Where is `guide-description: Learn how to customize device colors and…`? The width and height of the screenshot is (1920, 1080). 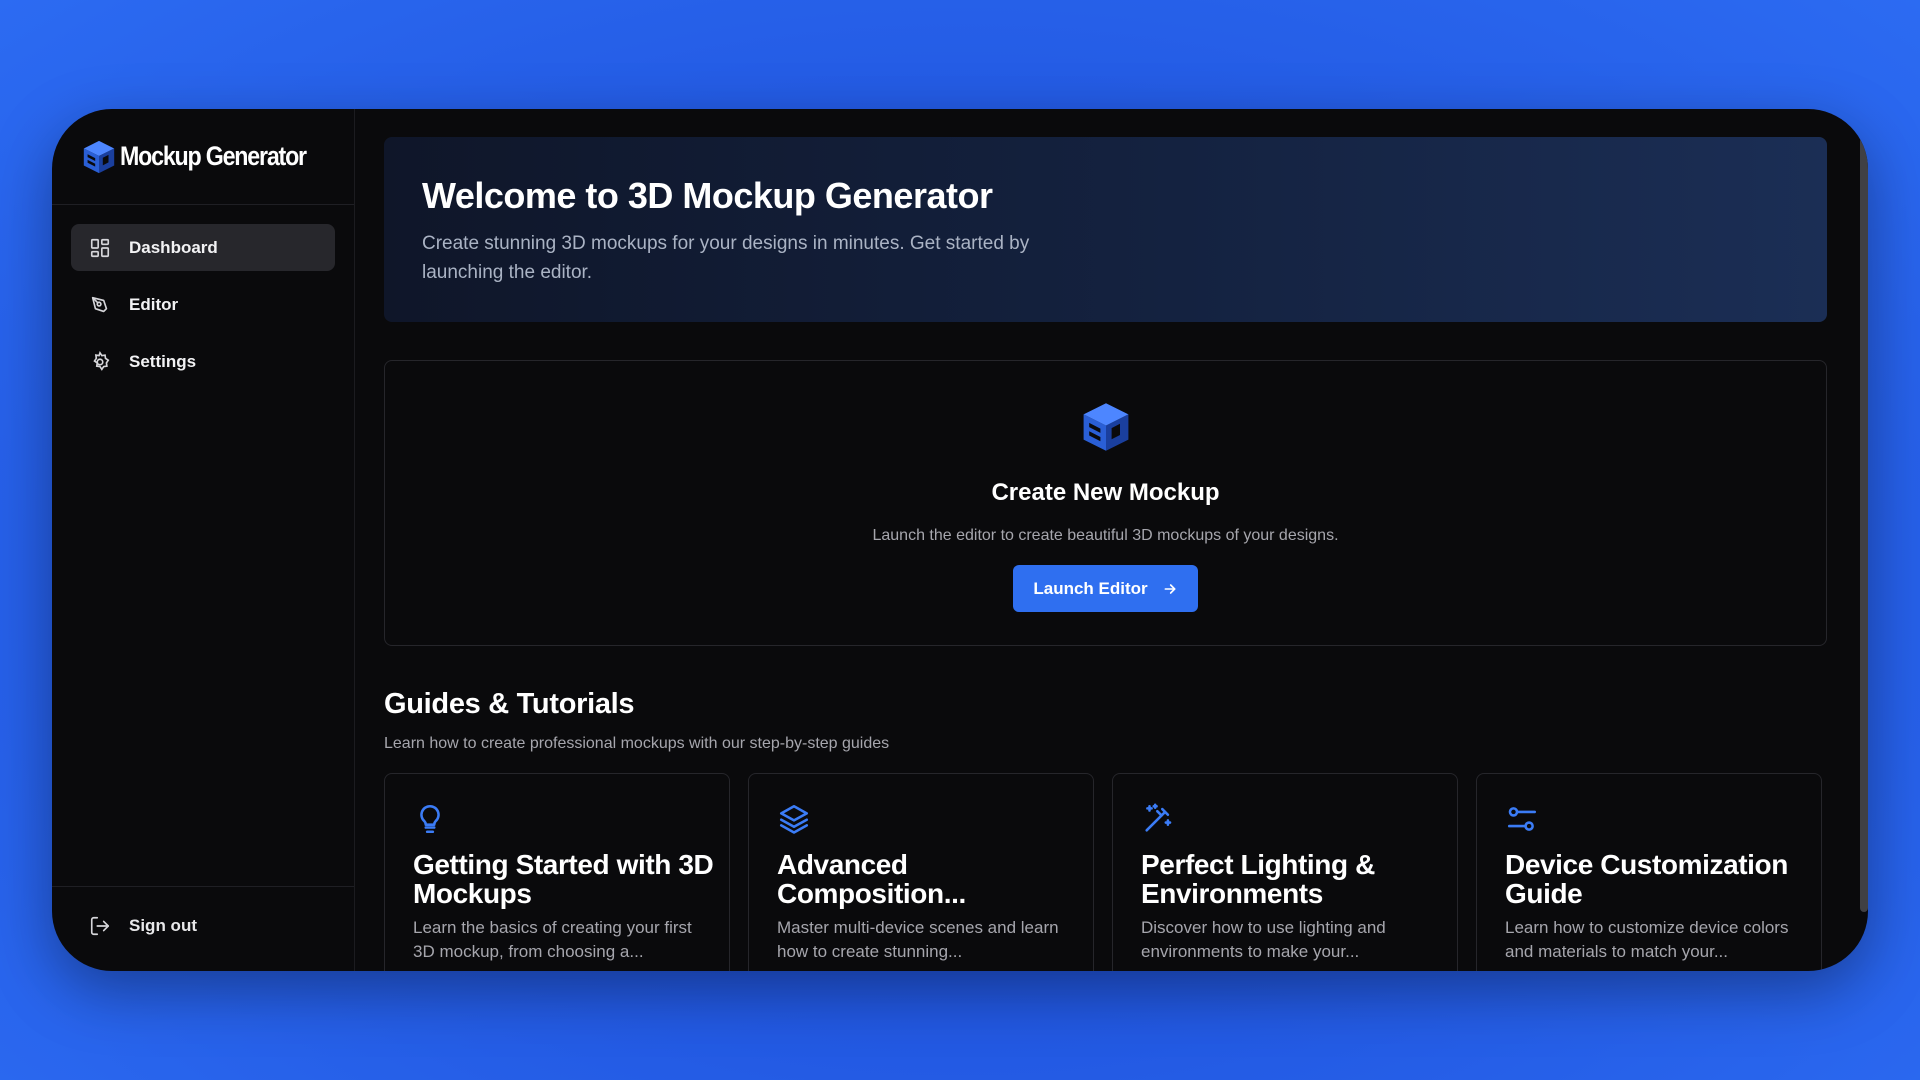
guide-description: Learn how to customize device colors and… is located at coordinates (1647, 939).